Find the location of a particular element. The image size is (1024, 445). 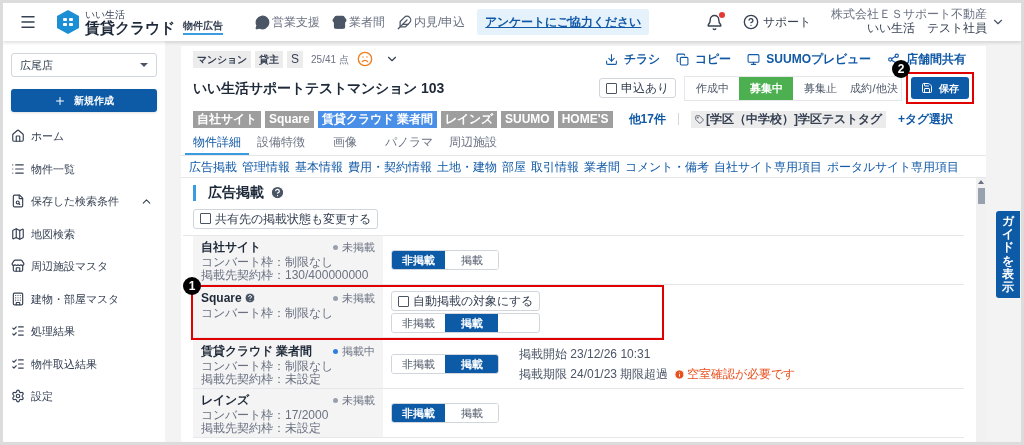

section-link: 業者間 is located at coordinates (602, 166).